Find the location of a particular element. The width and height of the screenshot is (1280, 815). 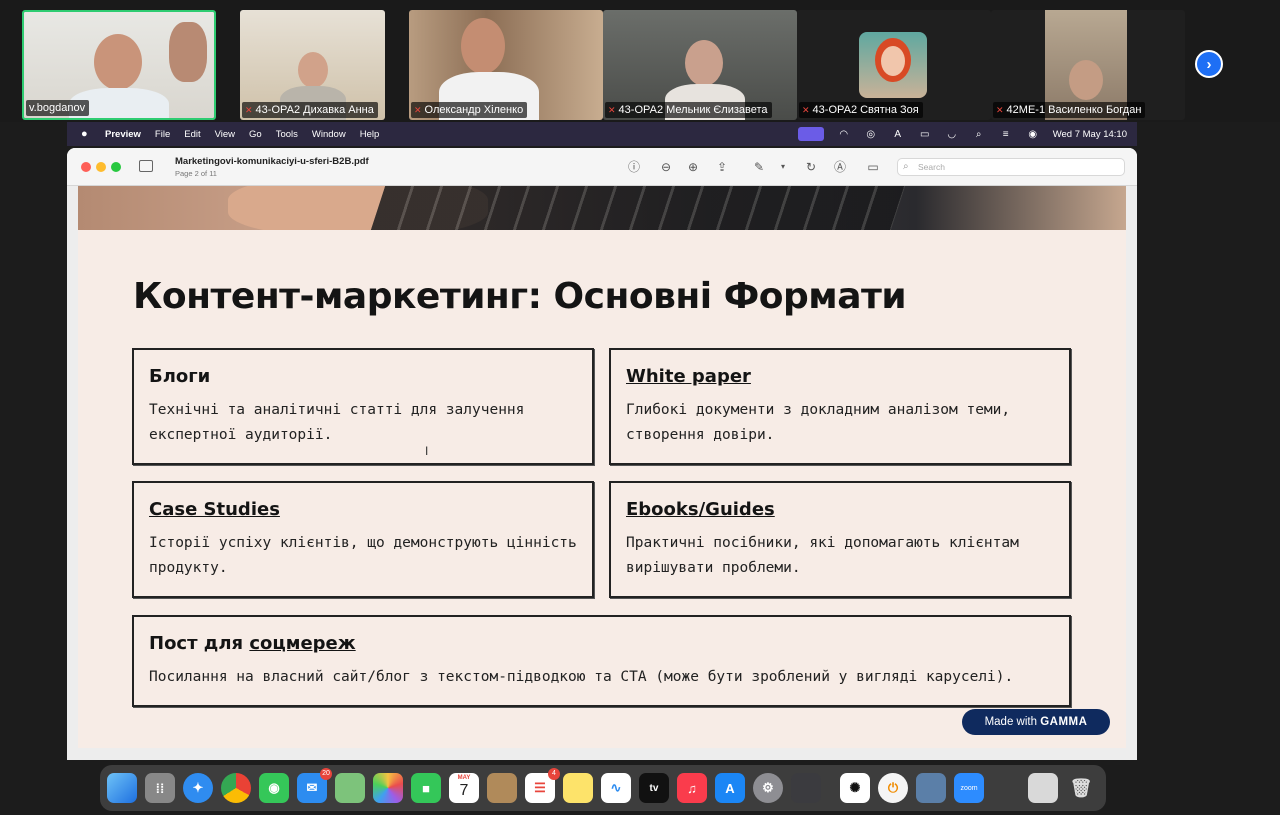

downloads-folder-icon is located at coordinates (1043, 788).